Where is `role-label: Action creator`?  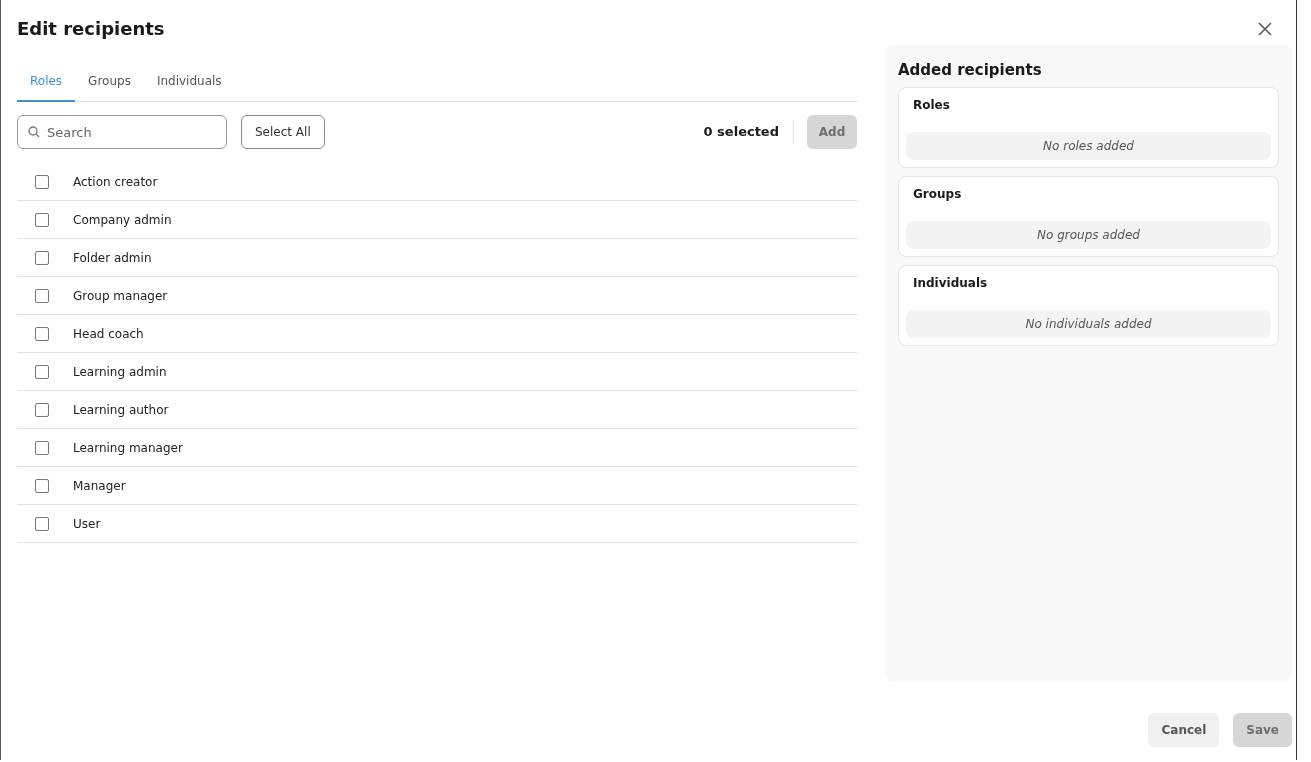
role-label: Action creator is located at coordinates (115, 181).